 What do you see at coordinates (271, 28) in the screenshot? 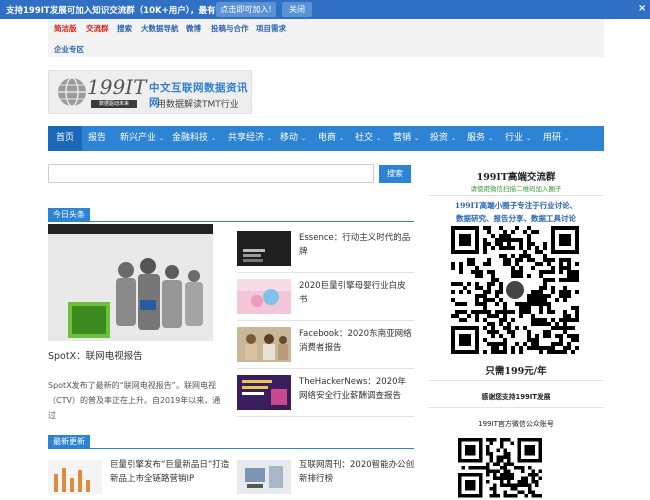
I see `toplink-projects: 项目需求` at bounding box center [271, 28].